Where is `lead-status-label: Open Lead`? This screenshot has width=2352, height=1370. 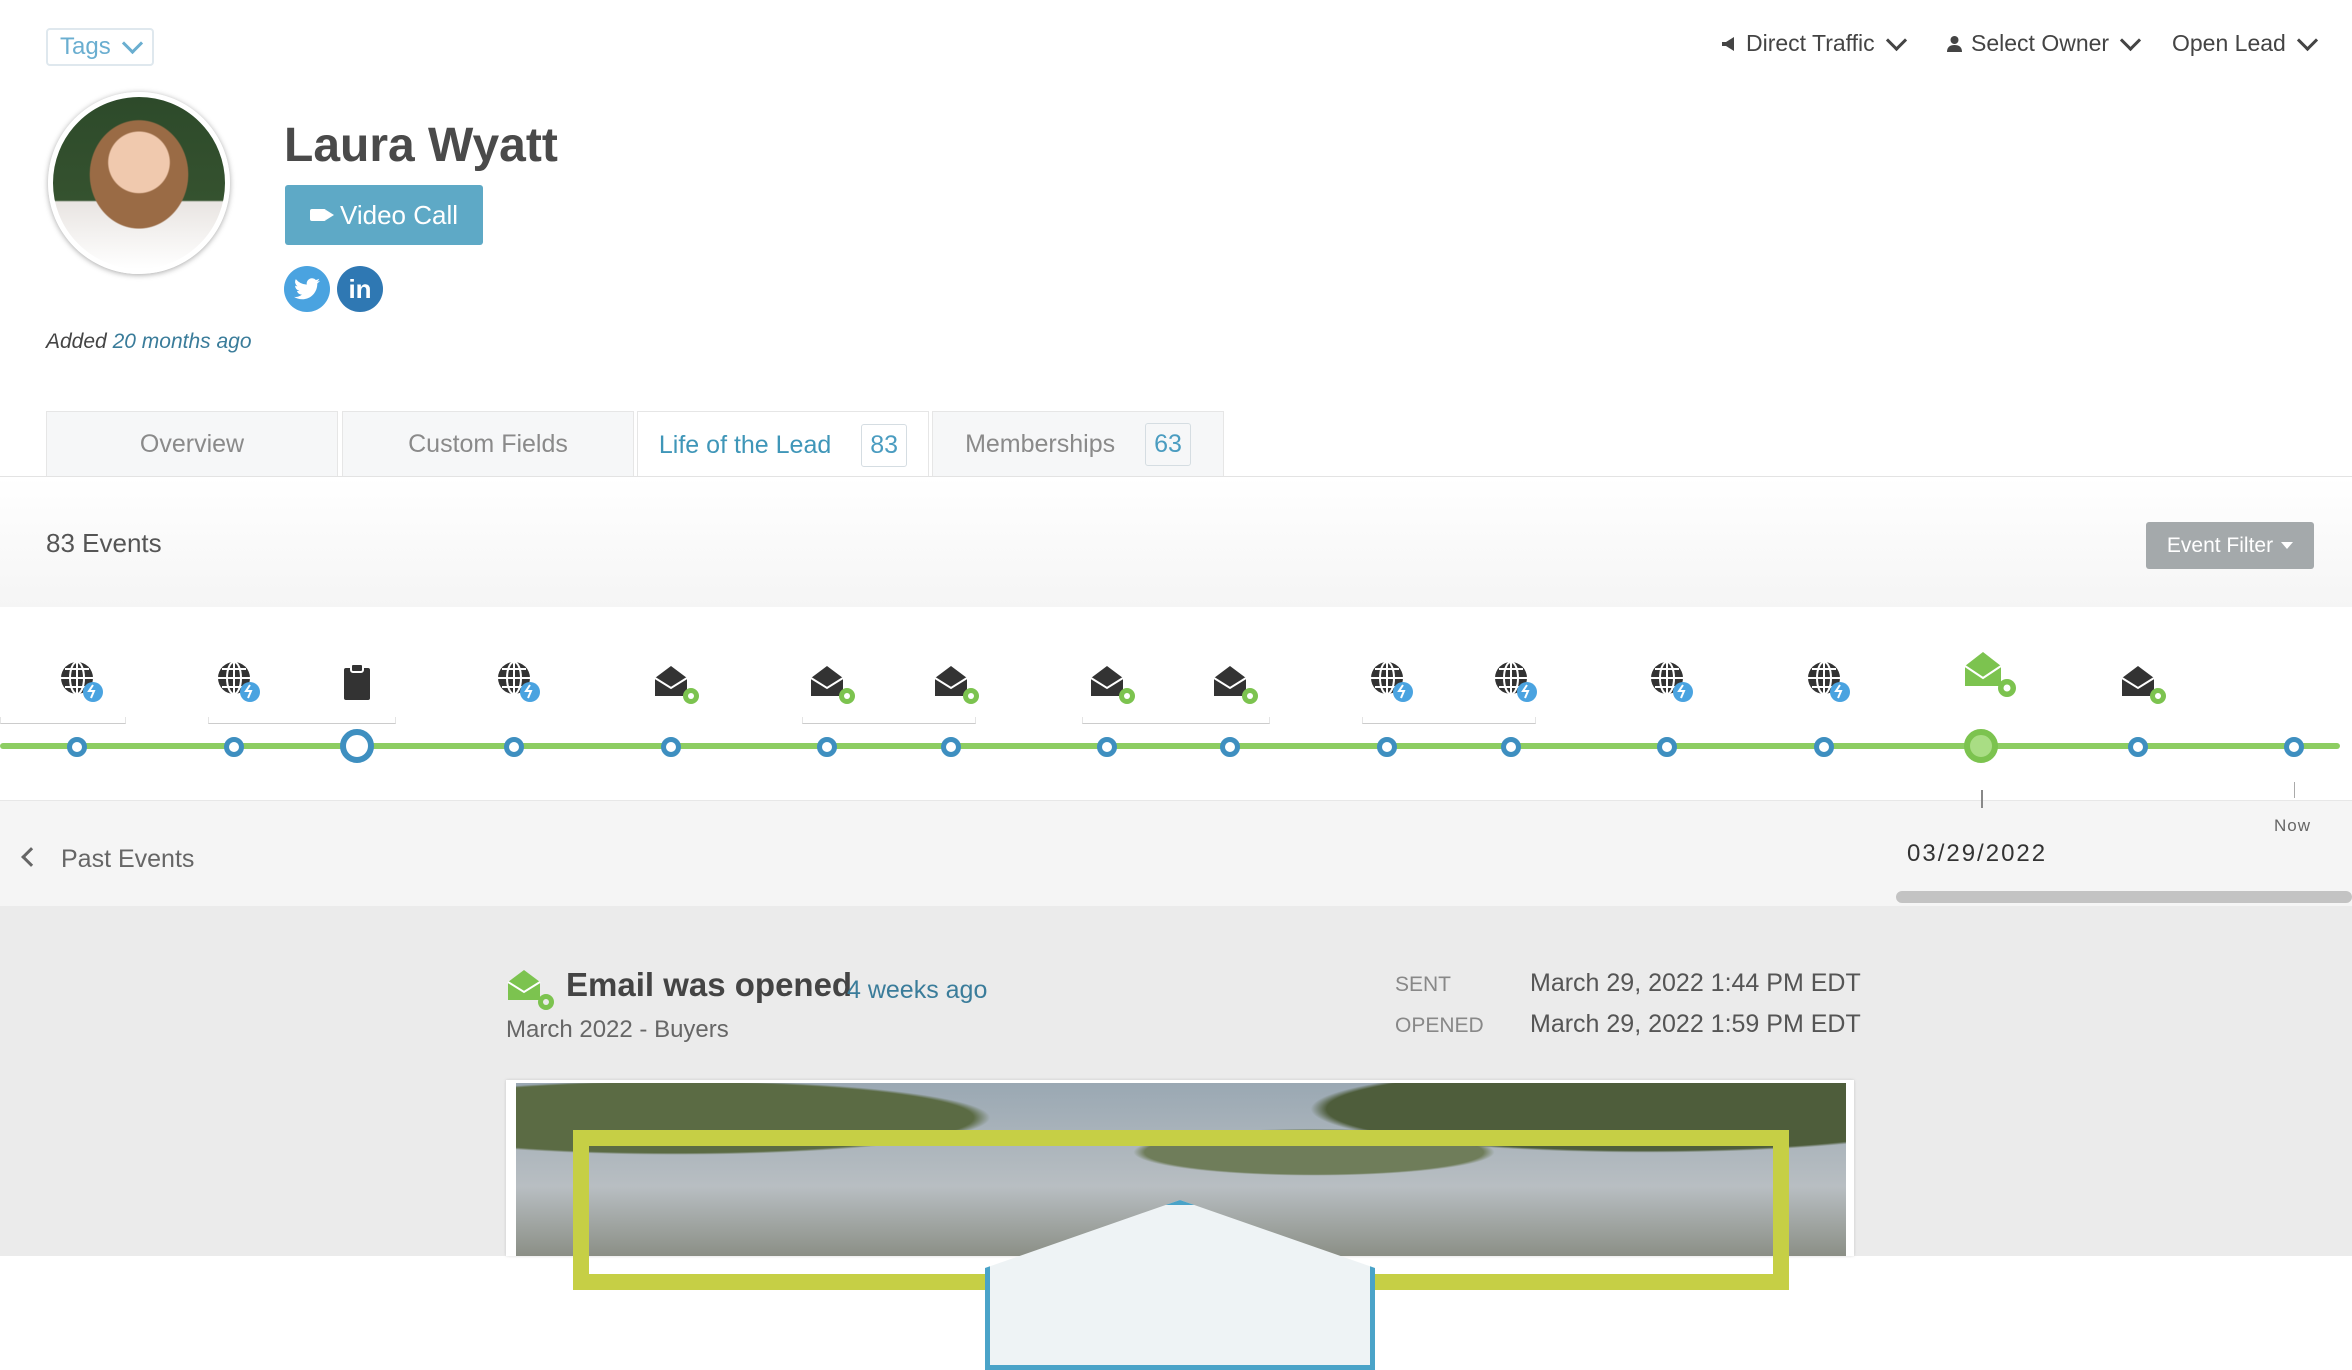 lead-status-label: Open Lead is located at coordinates (2229, 43).